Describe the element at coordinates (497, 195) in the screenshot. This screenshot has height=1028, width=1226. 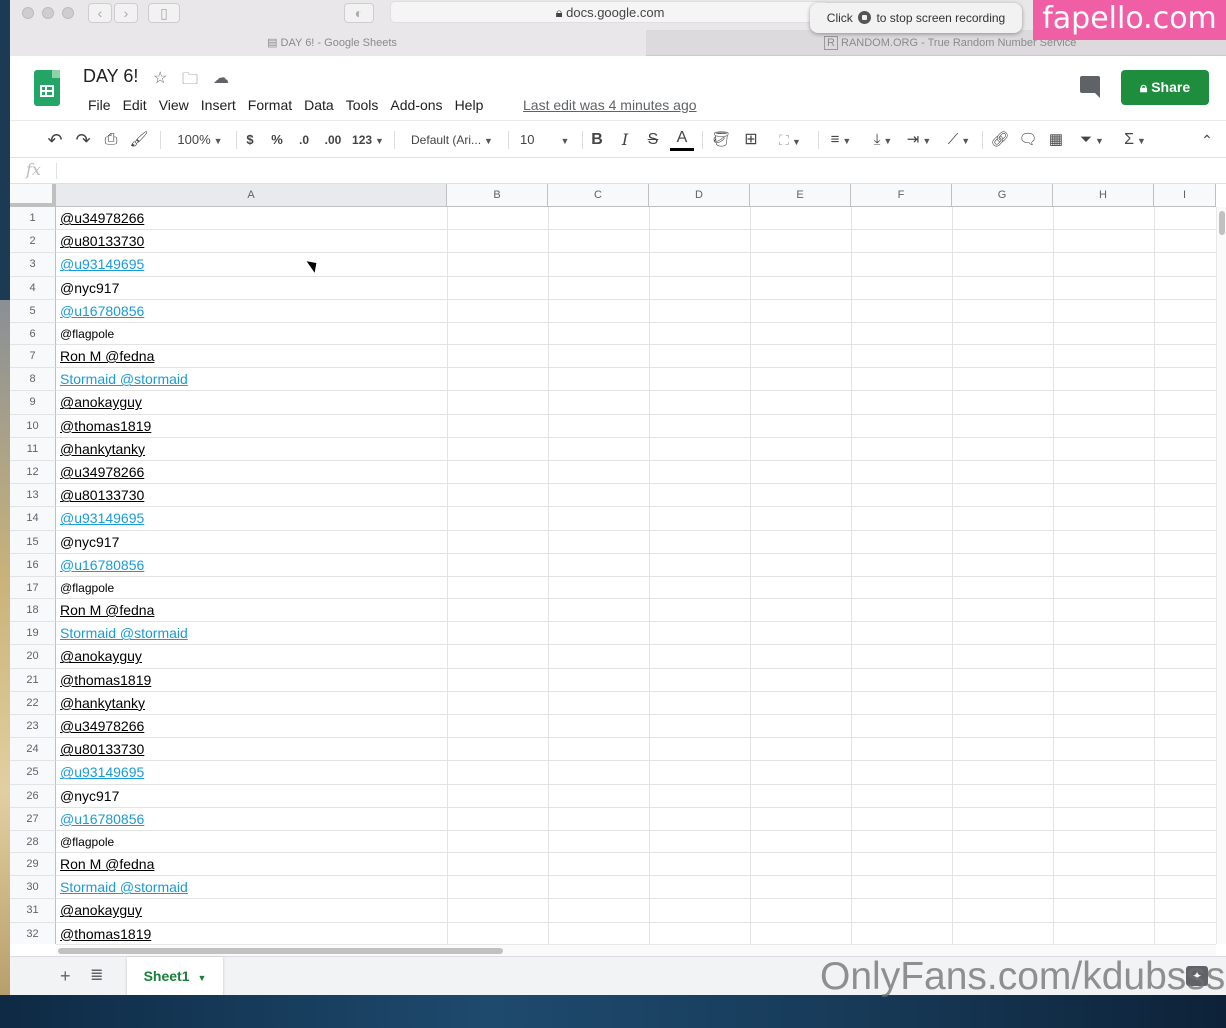
I see `column-header-b: B` at that location.